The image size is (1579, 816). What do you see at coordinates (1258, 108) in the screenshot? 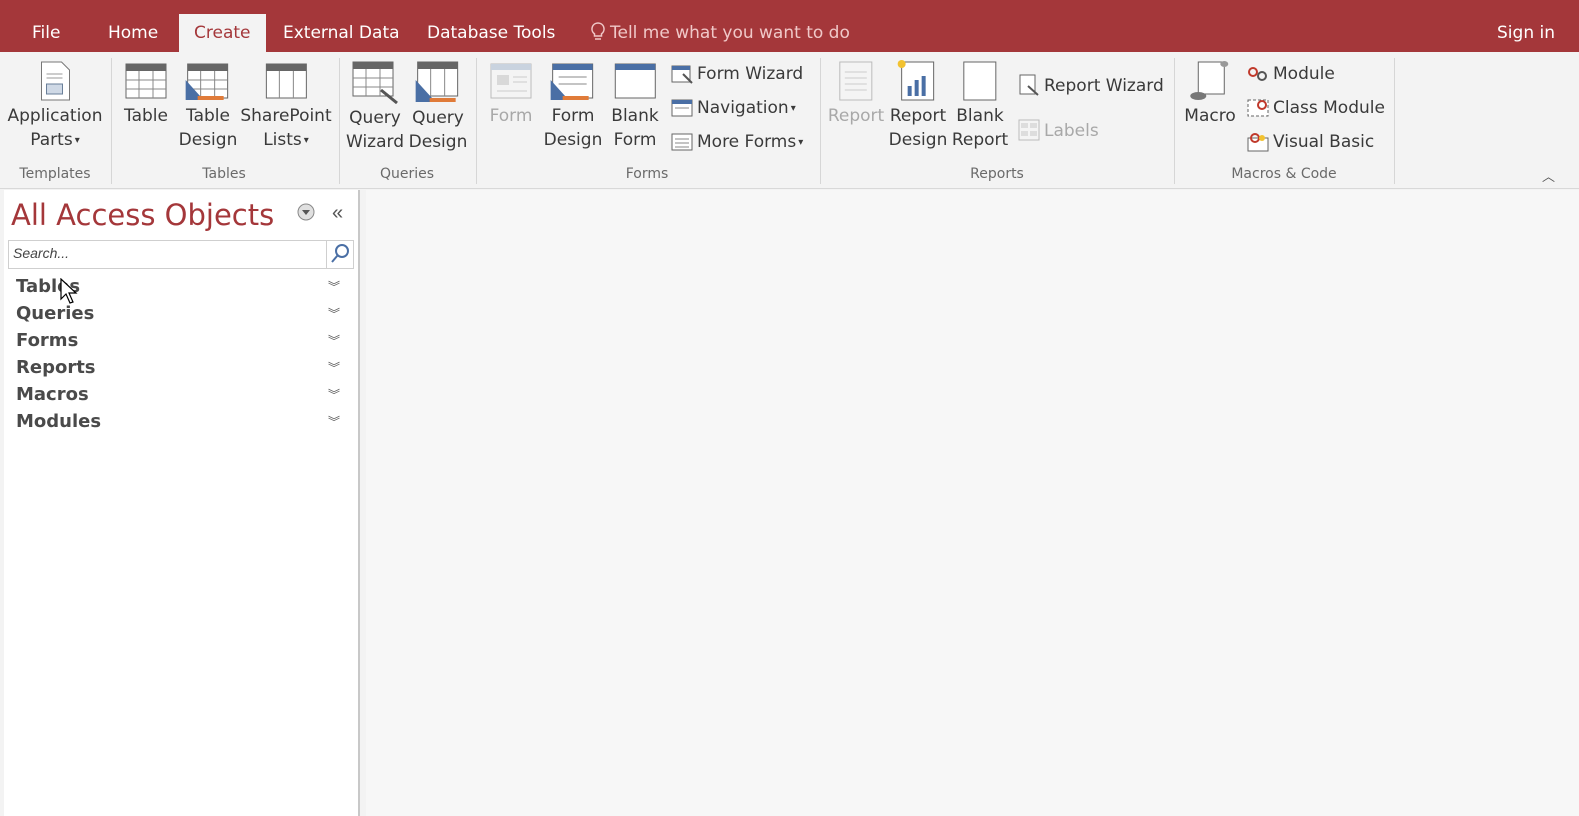
I see `class-module-icon` at bounding box center [1258, 108].